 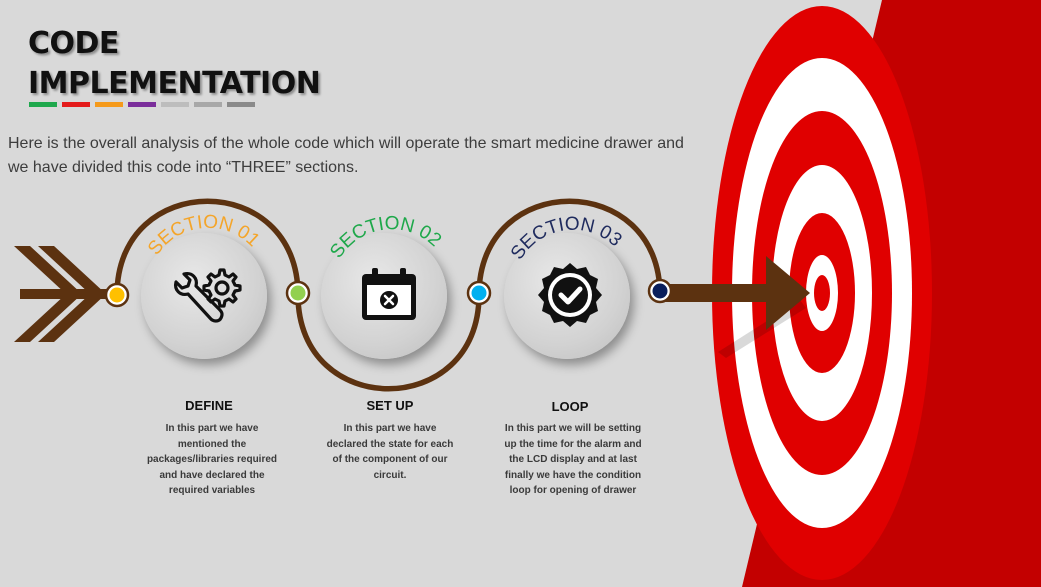 I want to click on section-label-03: SECTION 03, so click(x=566, y=239).